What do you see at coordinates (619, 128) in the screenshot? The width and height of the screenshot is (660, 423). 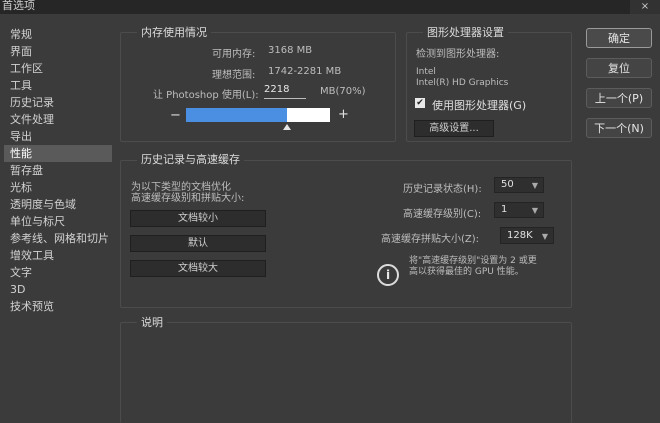 I see `next-button: 下一个(N)` at bounding box center [619, 128].